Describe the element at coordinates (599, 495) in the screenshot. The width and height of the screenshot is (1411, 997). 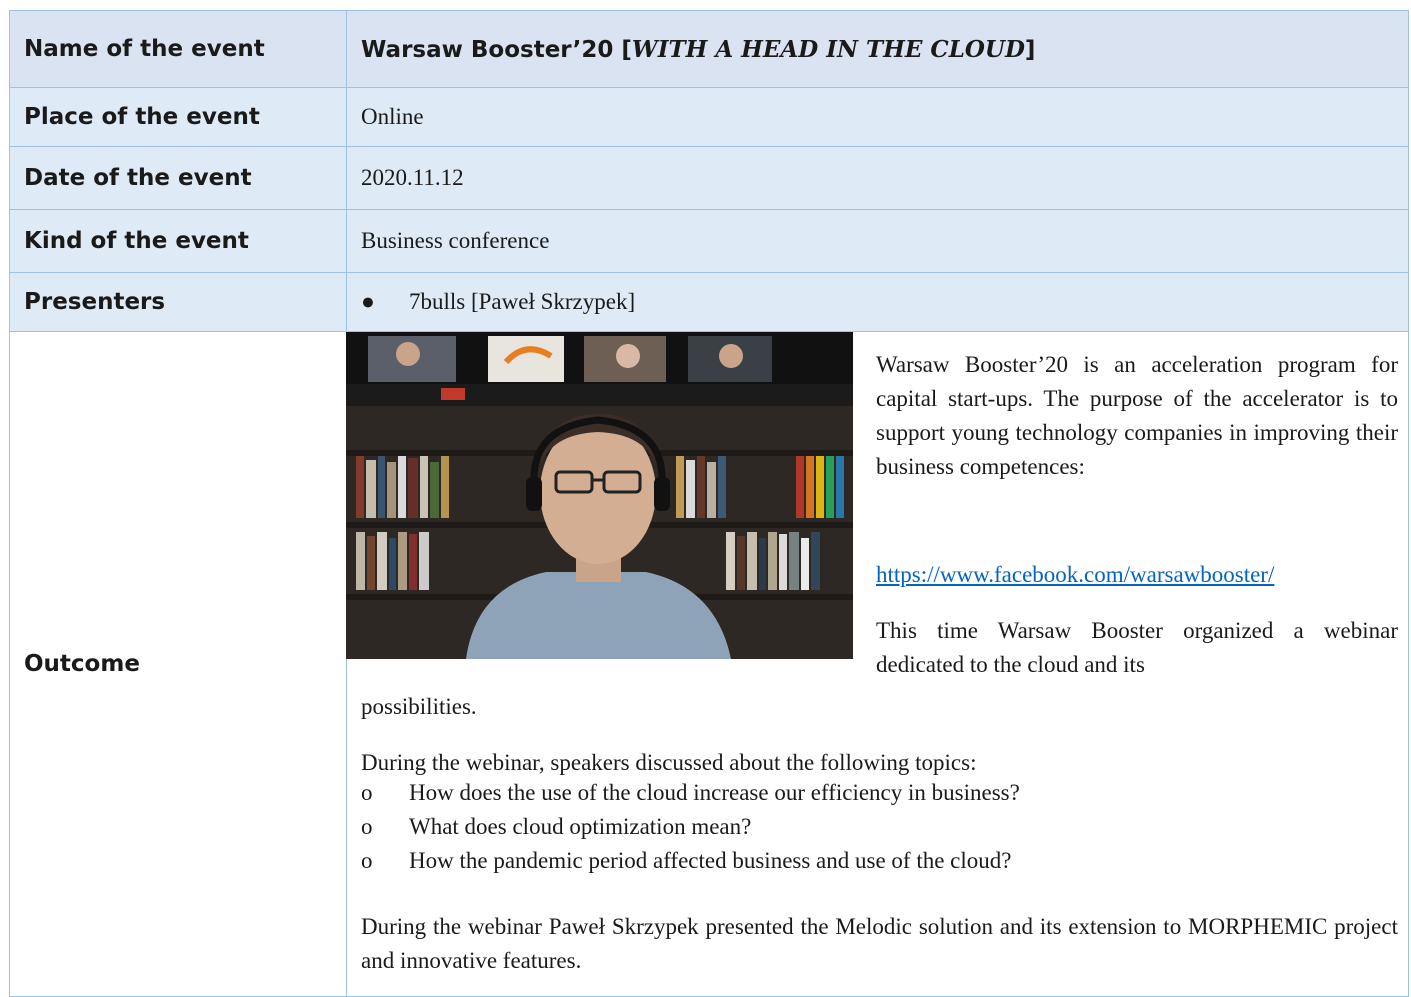
I see `webinar-screenshot` at that location.